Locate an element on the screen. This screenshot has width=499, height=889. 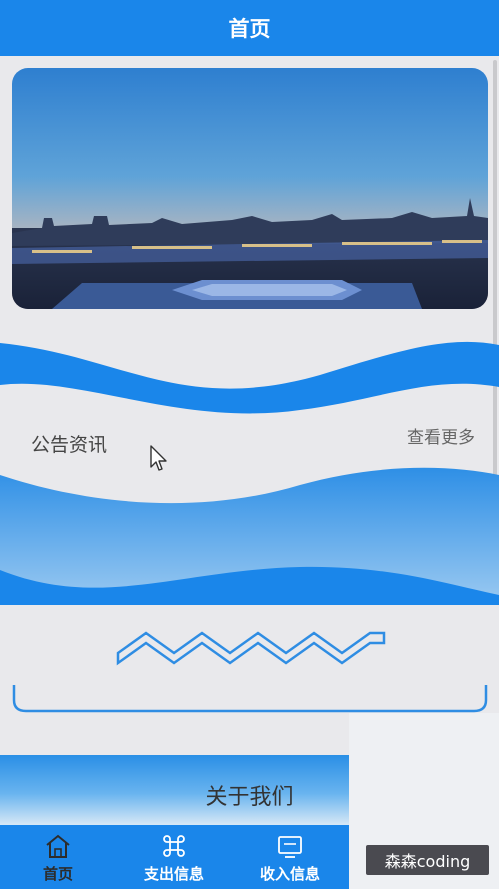
tab-income: 收入信息 is located at coordinates (290, 857).